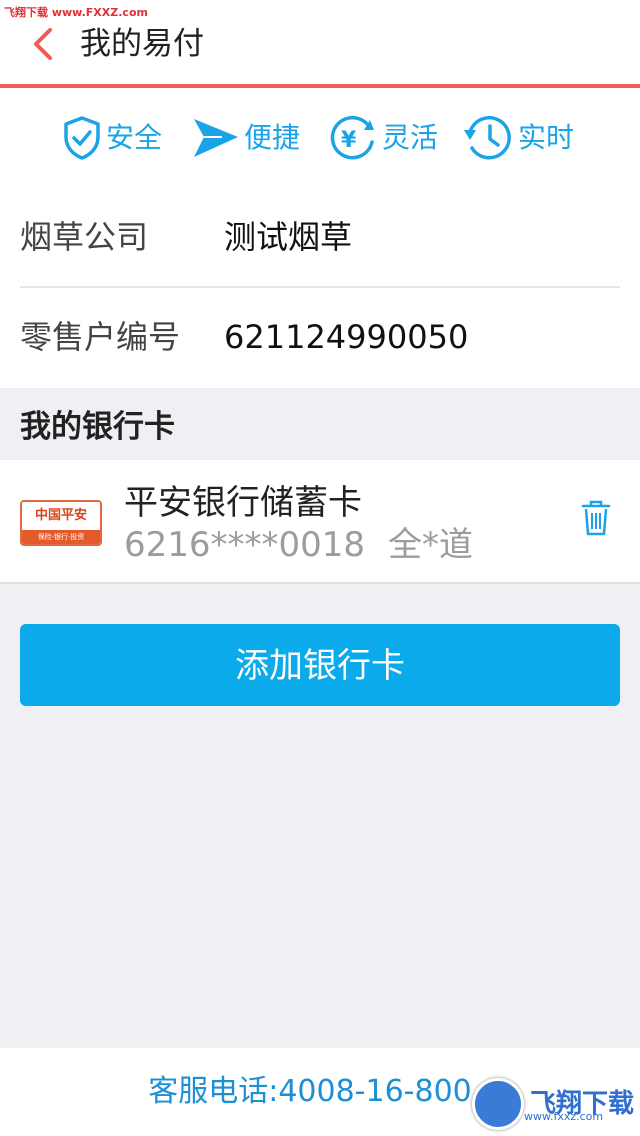 This screenshot has width=640, height=1136. I want to click on trash-icon, so click(596, 518).